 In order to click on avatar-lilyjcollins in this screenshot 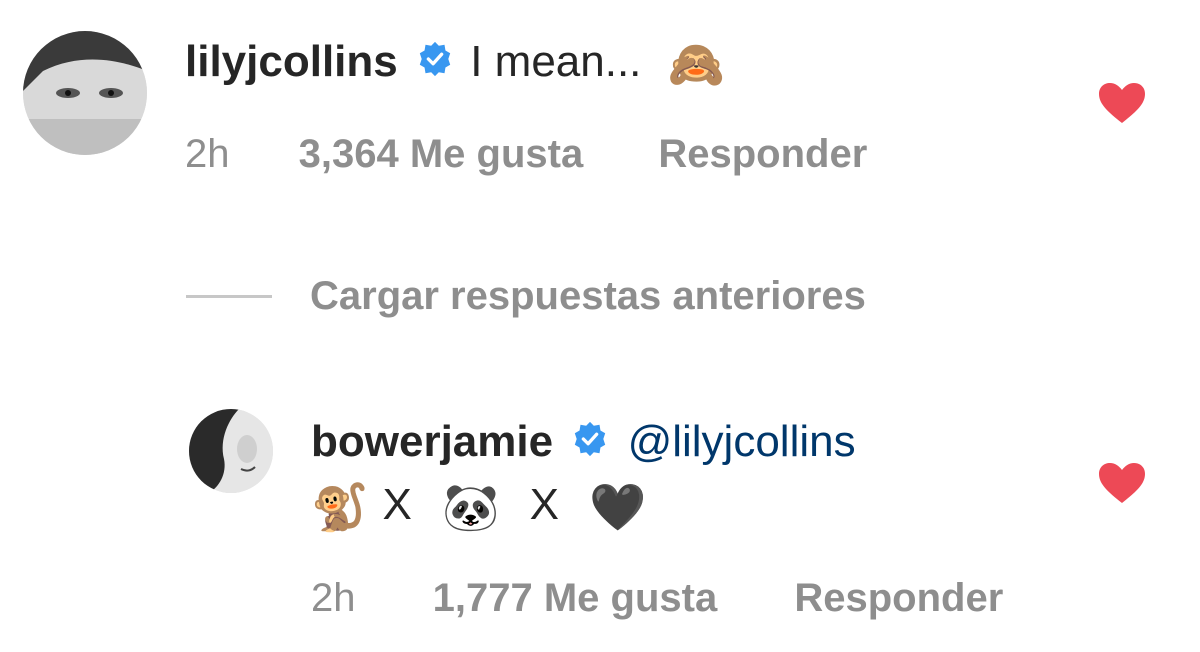, I will do `click(85, 93)`.